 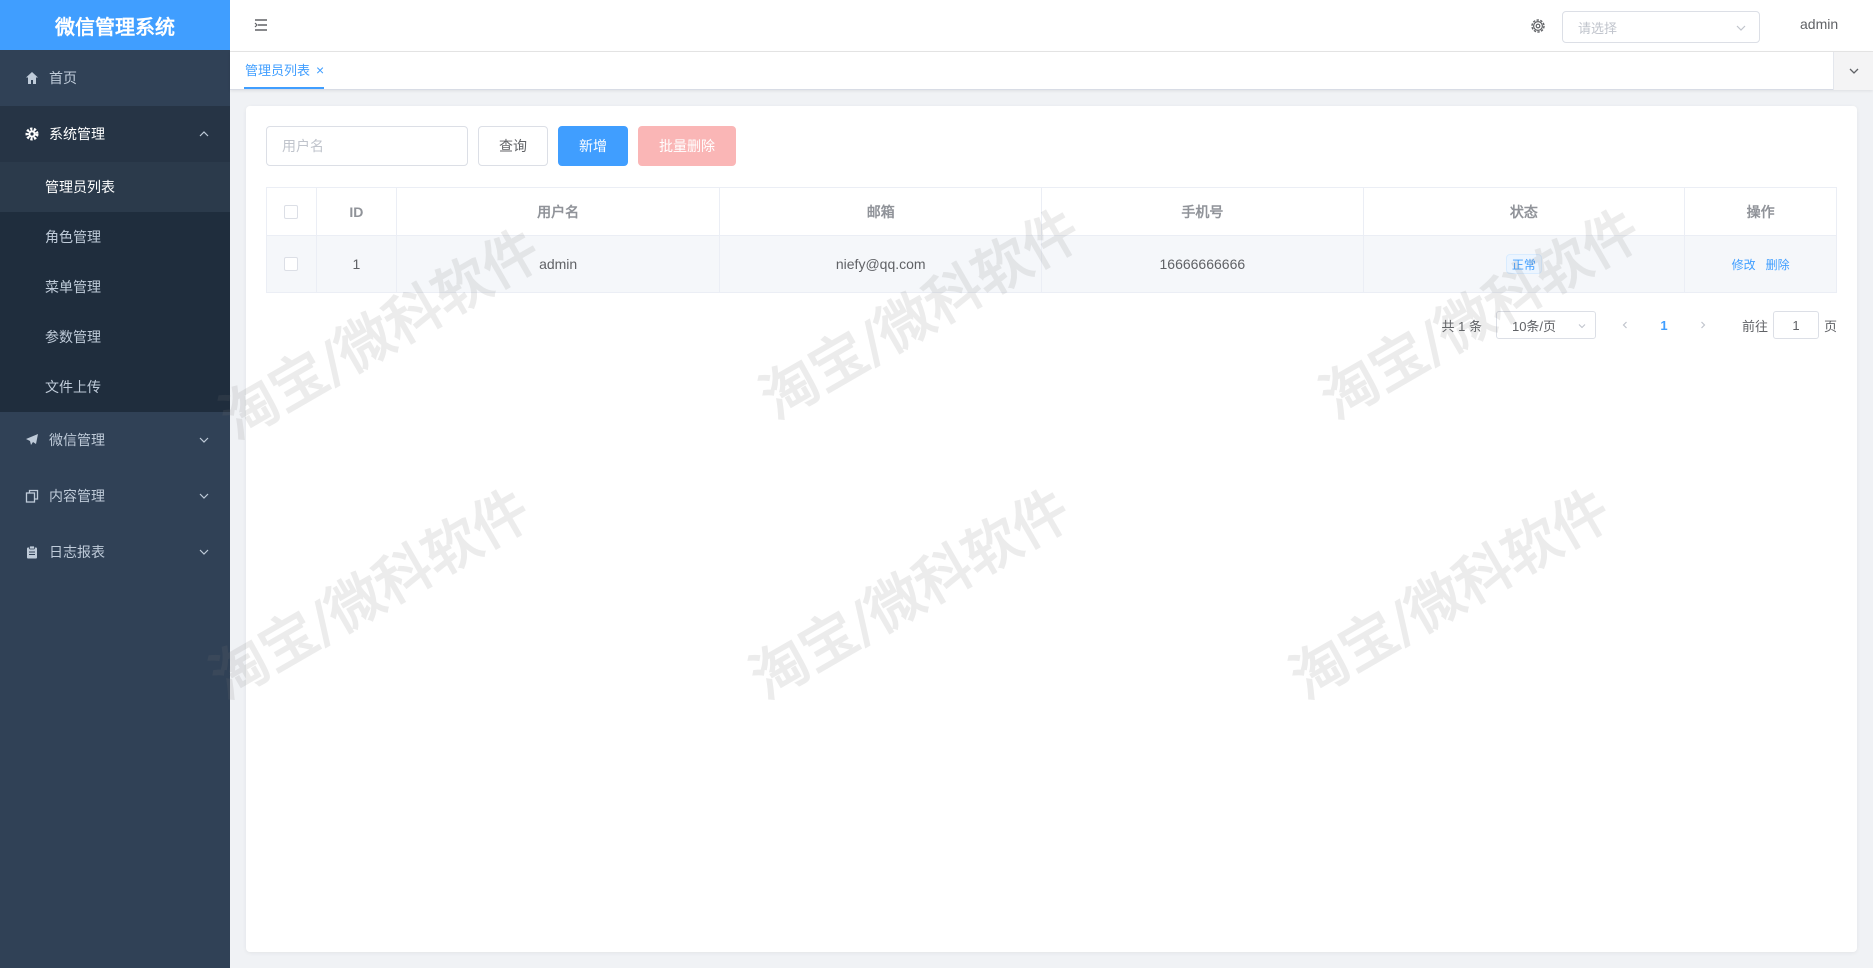 What do you see at coordinates (559, 264) in the screenshot?
I see `table-cell-username: admin` at bounding box center [559, 264].